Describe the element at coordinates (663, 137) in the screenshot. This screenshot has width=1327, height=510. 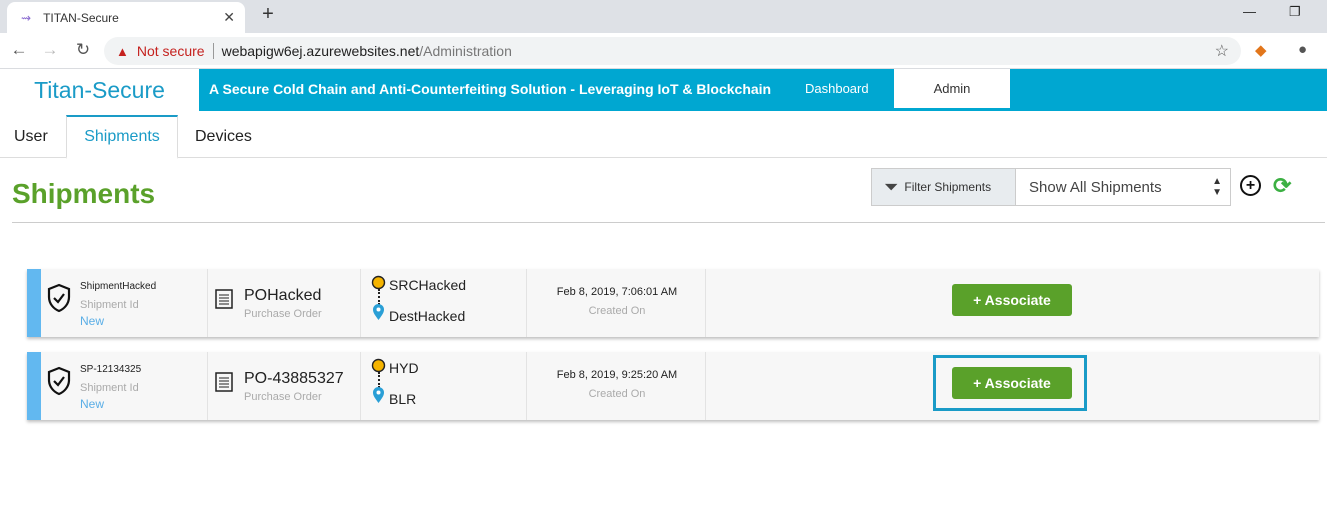
I see `admin-tabs: User Shipments Devices` at that location.